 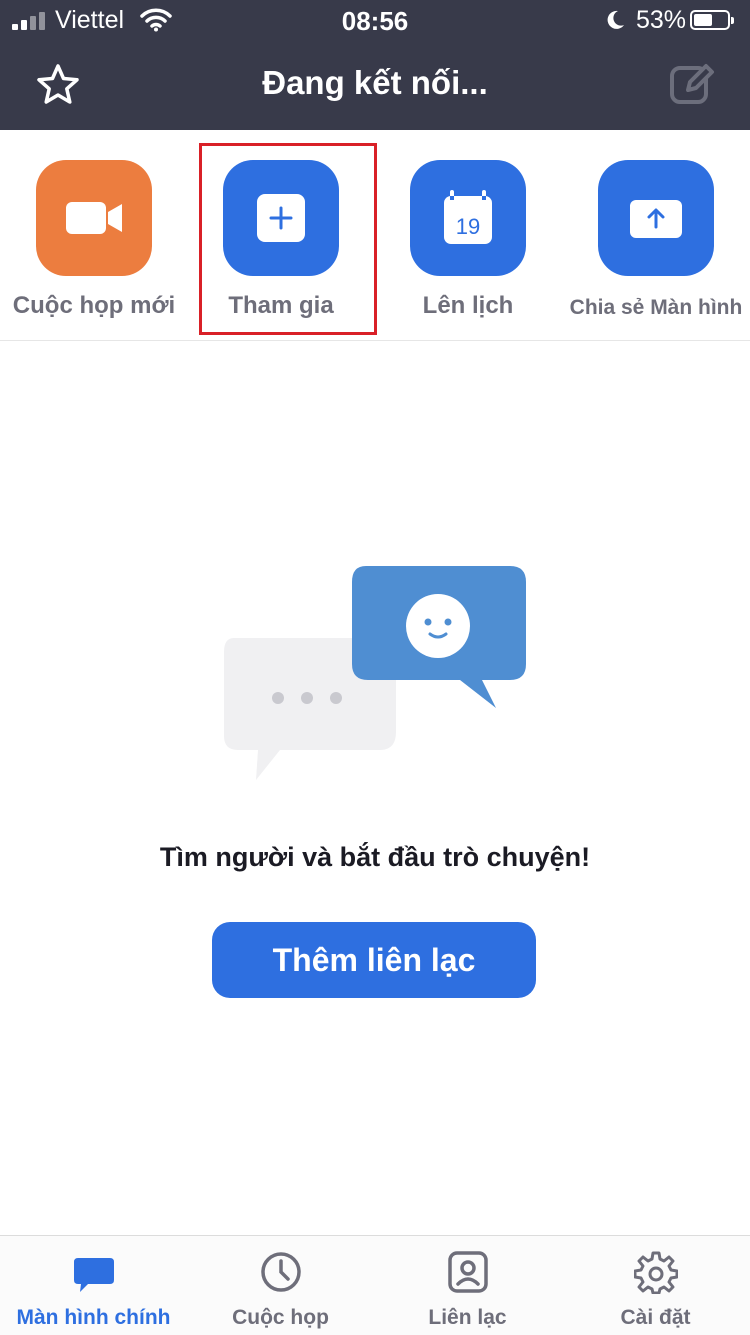 I want to click on tab-settings: Cài đặt, so click(x=655, y=1285).